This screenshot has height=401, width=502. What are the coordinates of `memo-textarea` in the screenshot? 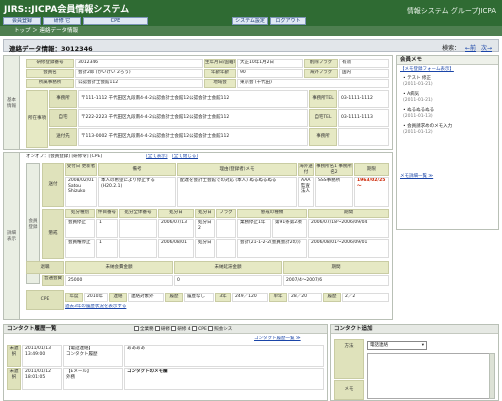 It's located at (431, 376).